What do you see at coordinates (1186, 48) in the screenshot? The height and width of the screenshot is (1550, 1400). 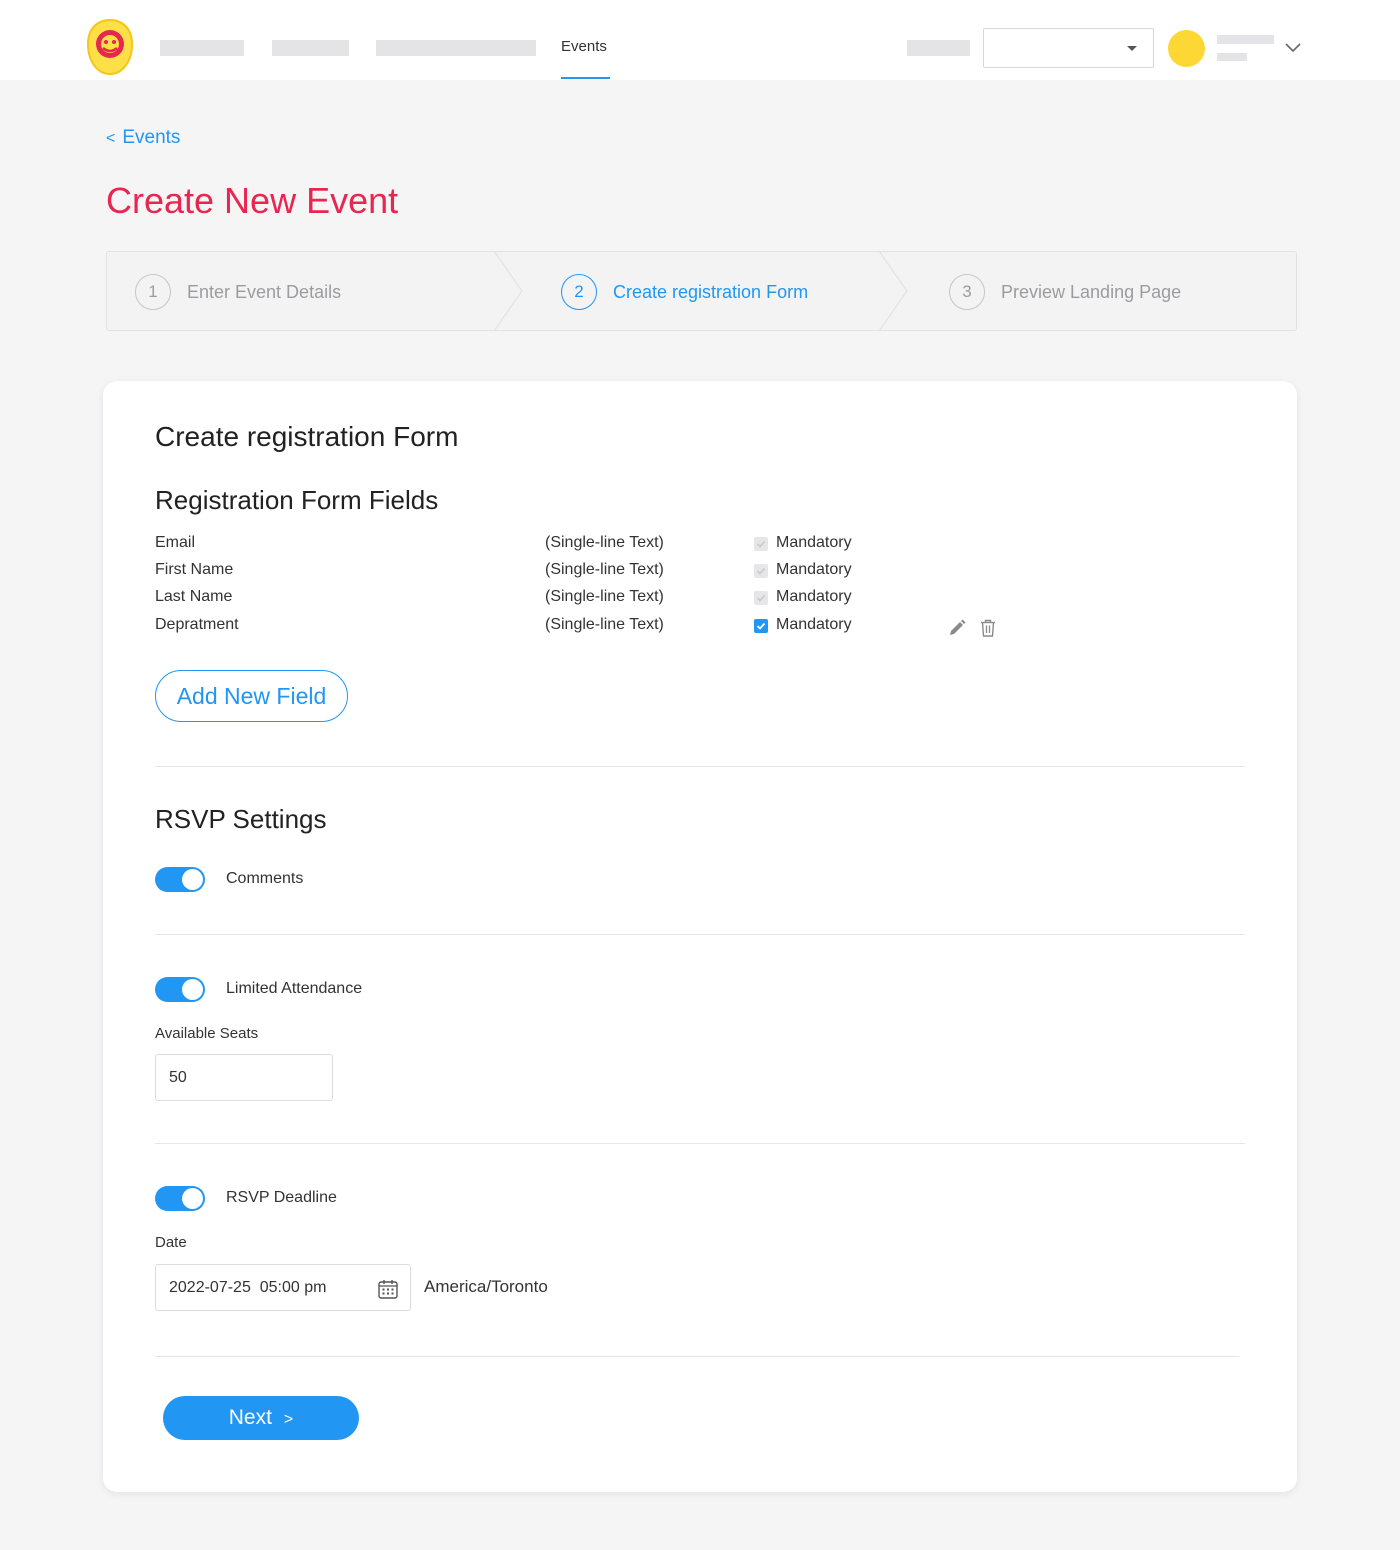 I see `user-avatar` at bounding box center [1186, 48].